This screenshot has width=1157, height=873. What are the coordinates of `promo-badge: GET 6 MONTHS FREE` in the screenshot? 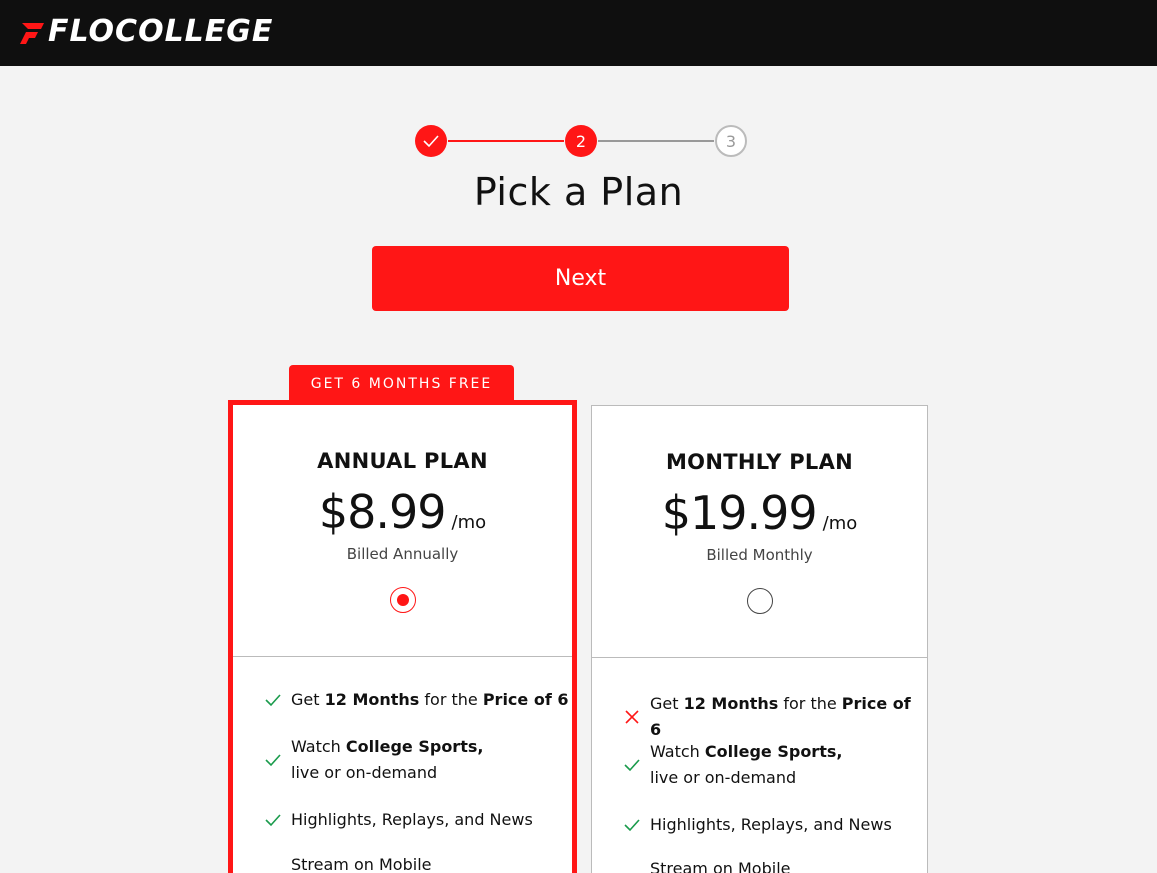 It's located at (401, 383).